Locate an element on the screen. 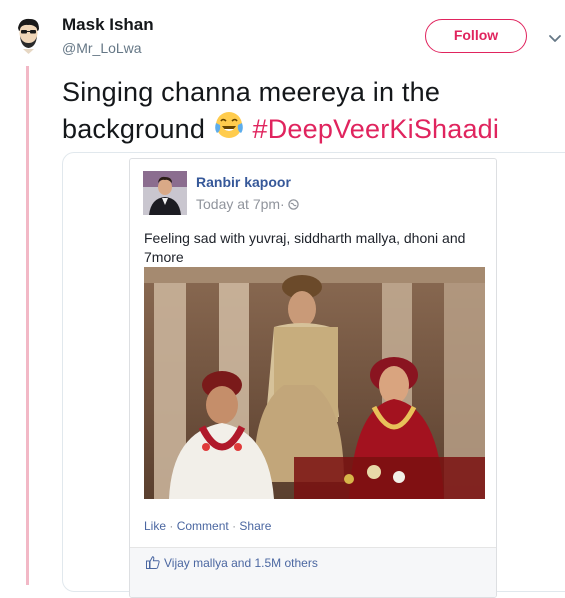 This screenshot has width=565, height=598. fb-post-time: Today at 7pm· is located at coordinates (247, 204).